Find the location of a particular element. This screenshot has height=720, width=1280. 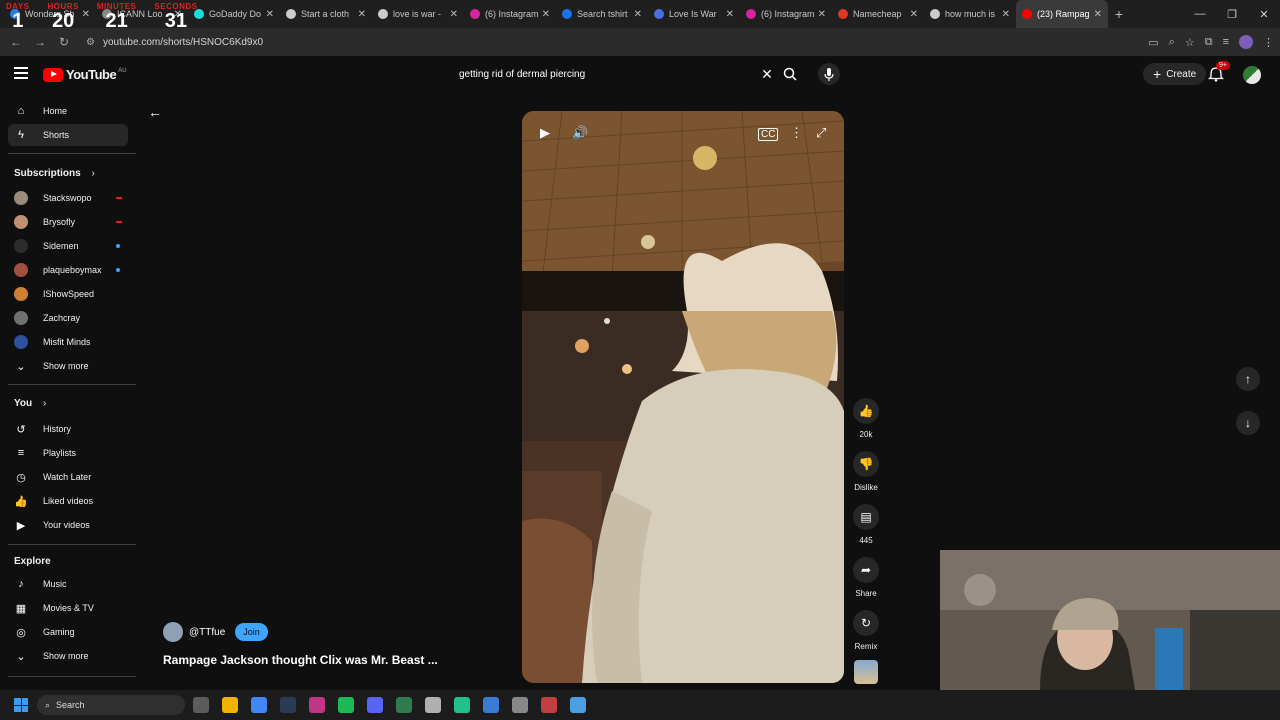

search-box: getting rid of dermal piercing ✕ is located at coordinates (613, 74).